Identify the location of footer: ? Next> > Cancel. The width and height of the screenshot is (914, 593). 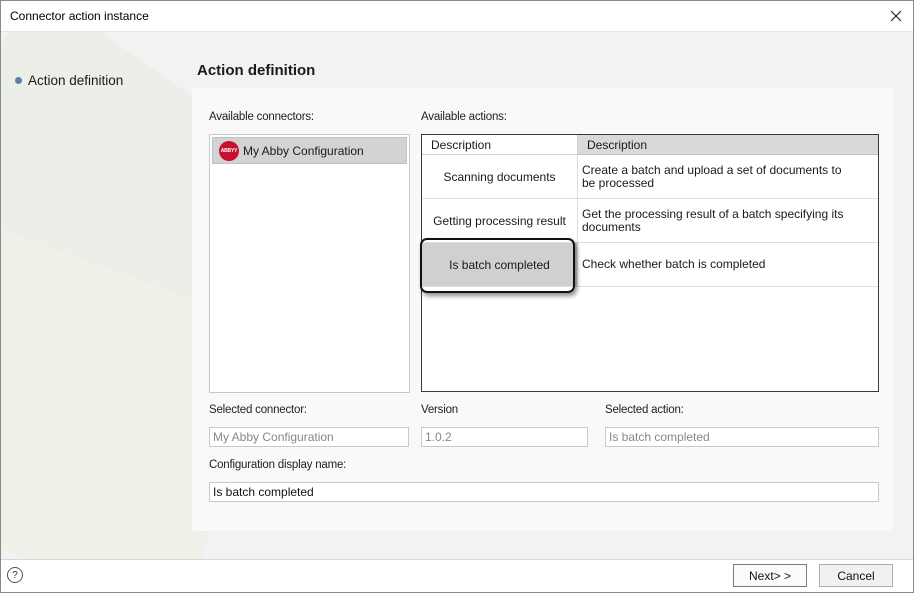
(457, 576).